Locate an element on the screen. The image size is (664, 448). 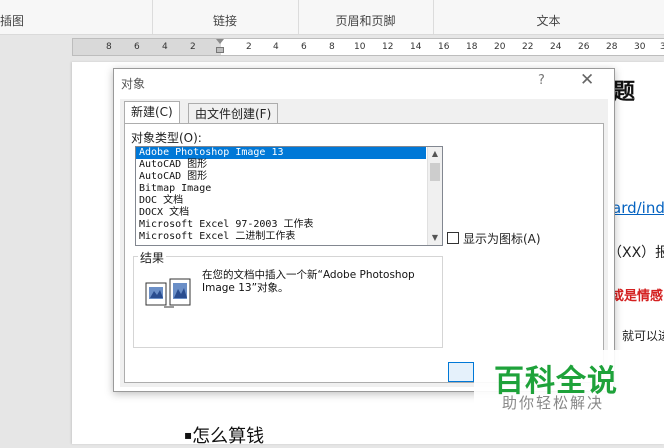
object-preview-icon is located at coordinates (168, 293).